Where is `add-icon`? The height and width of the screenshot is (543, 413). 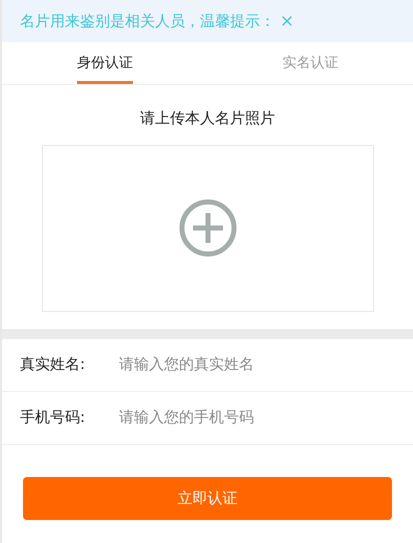
add-icon is located at coordinates (207, 228).